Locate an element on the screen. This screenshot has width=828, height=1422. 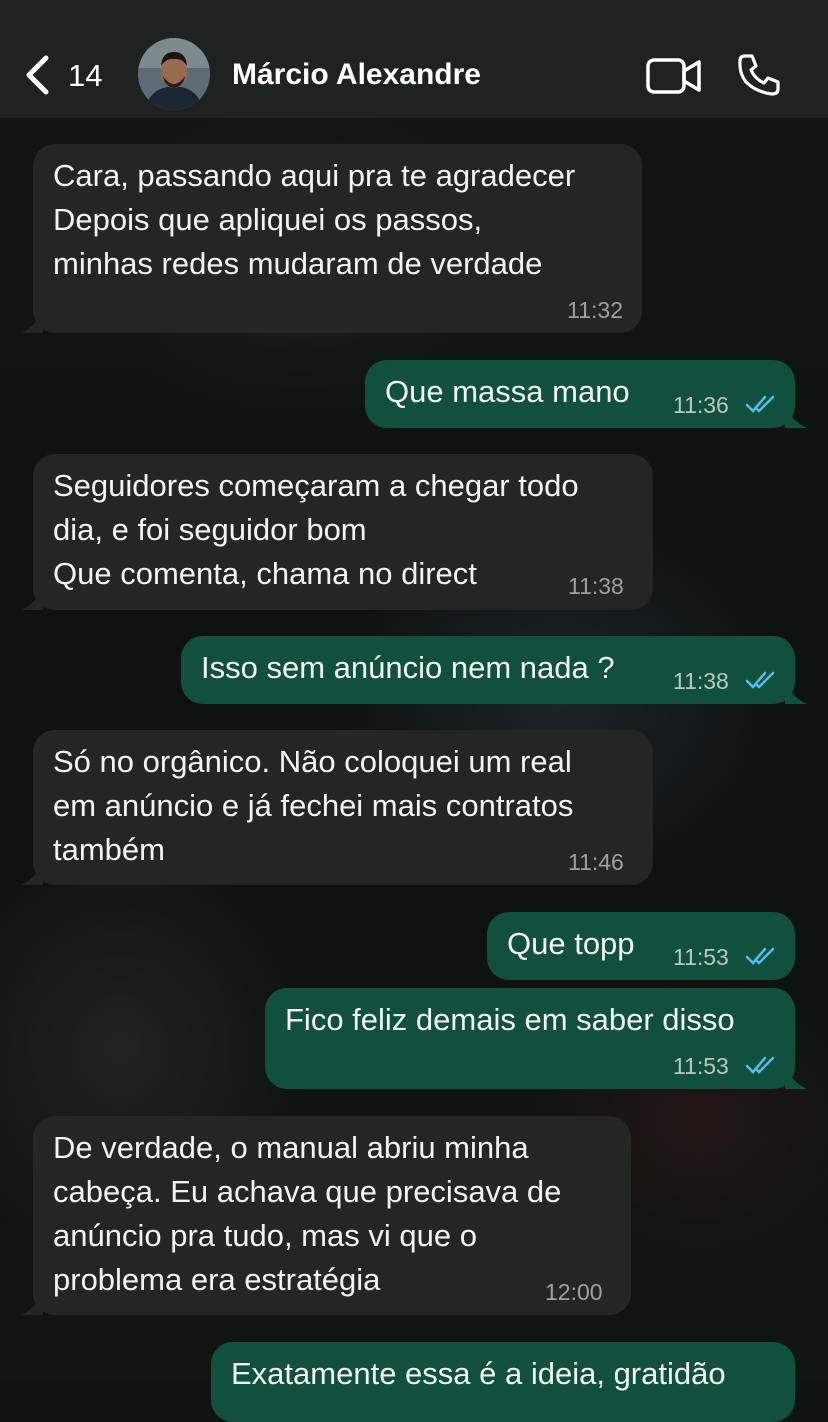
message-time: 11:32 is located at coordinates (595, 310).